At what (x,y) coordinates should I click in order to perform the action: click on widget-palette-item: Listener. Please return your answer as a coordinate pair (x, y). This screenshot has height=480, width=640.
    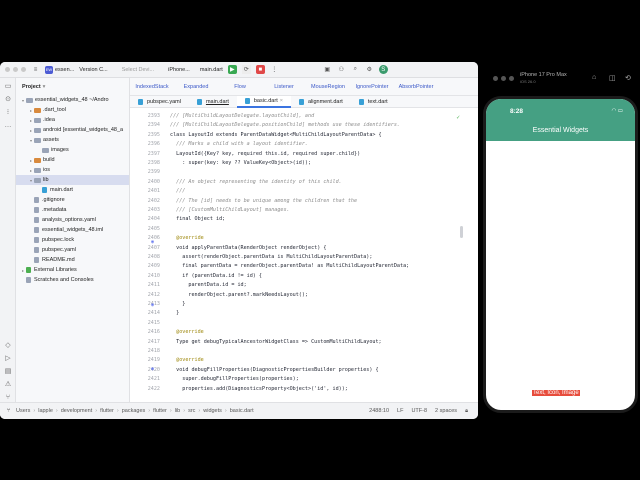
    Looking at the image, I should click on (284, 87).